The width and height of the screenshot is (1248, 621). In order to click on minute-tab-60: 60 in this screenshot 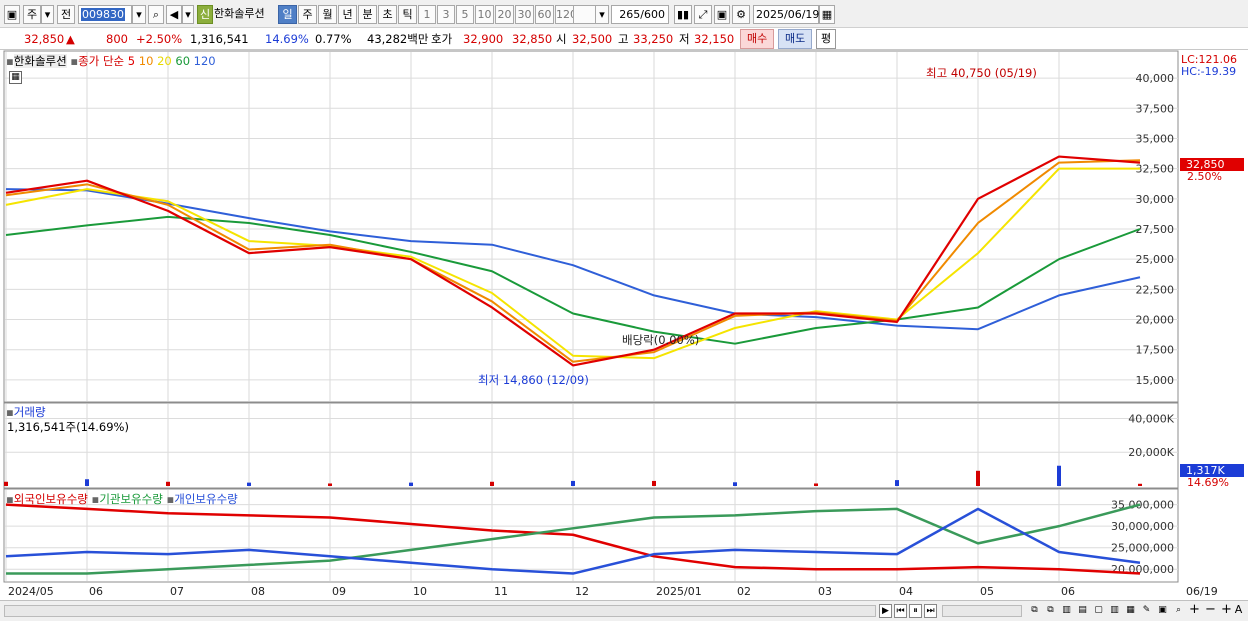, I will do `click(544, 14)`.